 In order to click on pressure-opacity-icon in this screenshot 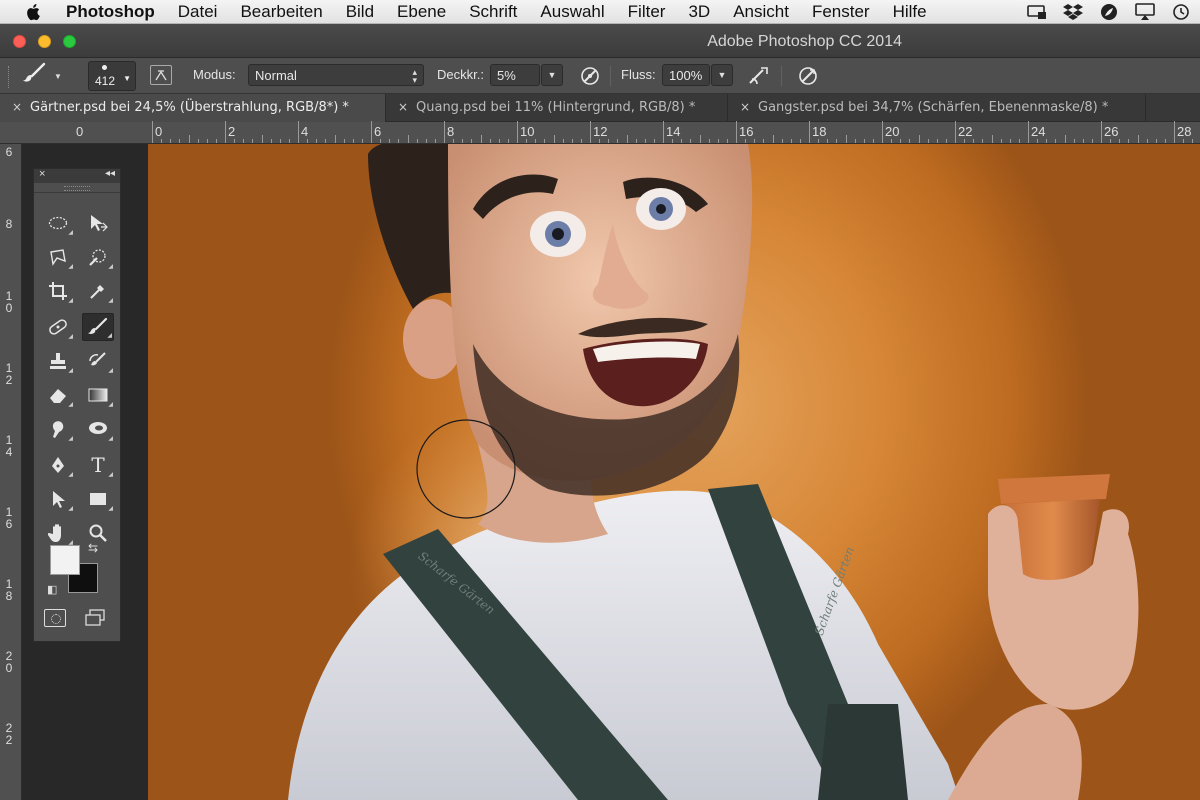, I will do `click(590, 76)`.